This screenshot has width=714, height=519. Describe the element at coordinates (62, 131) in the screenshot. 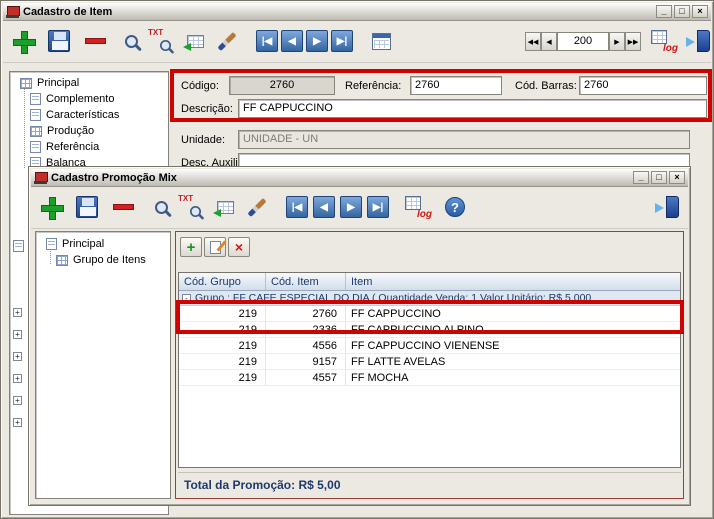

I see `sidebar-item-producao: Produção` at that location.